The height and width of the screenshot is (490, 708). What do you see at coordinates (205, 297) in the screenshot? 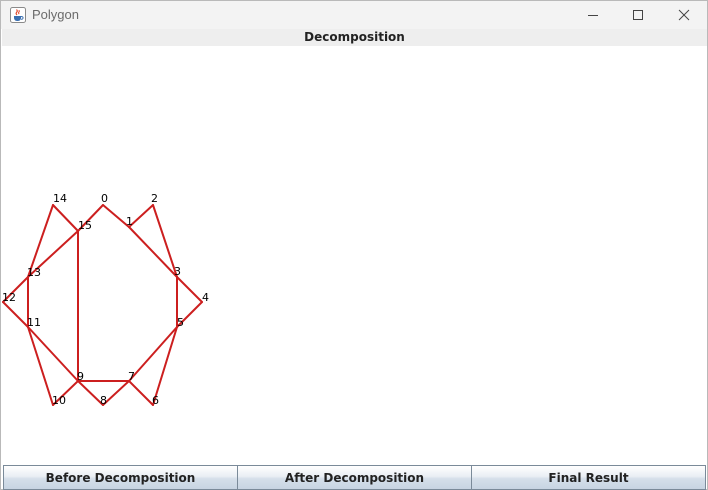
I see `vertex-label-4: 4` at bounding box center [205, 297].